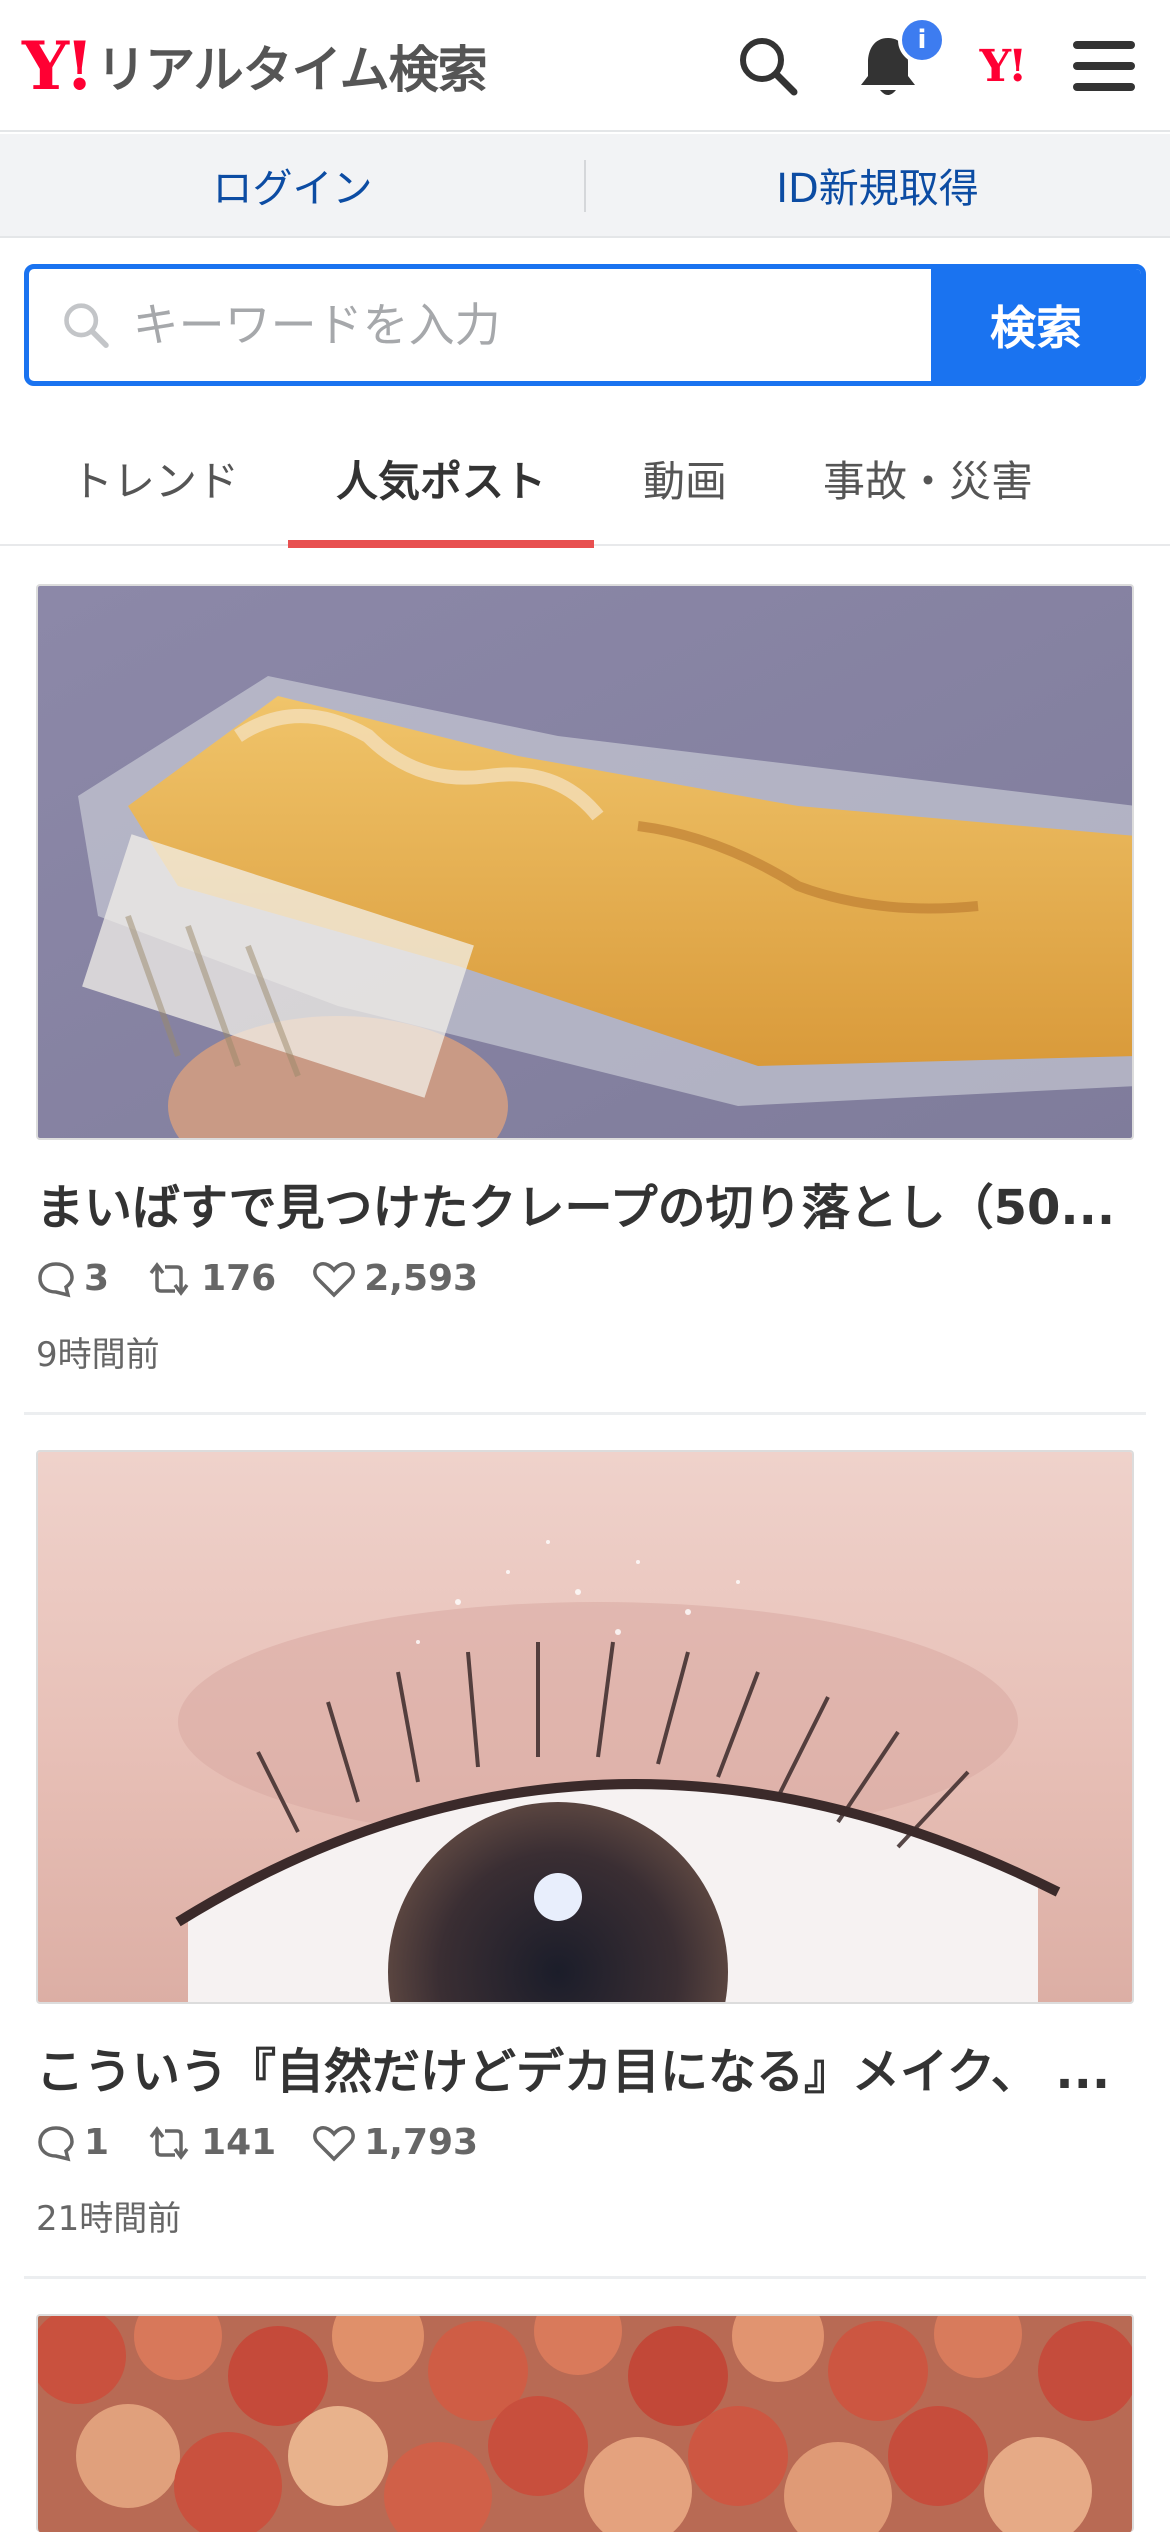  What do you see at coordinates (421, 2142) in the screenshot?
I see `like-count-value: 1,793` at bounding box center [421, 2142].